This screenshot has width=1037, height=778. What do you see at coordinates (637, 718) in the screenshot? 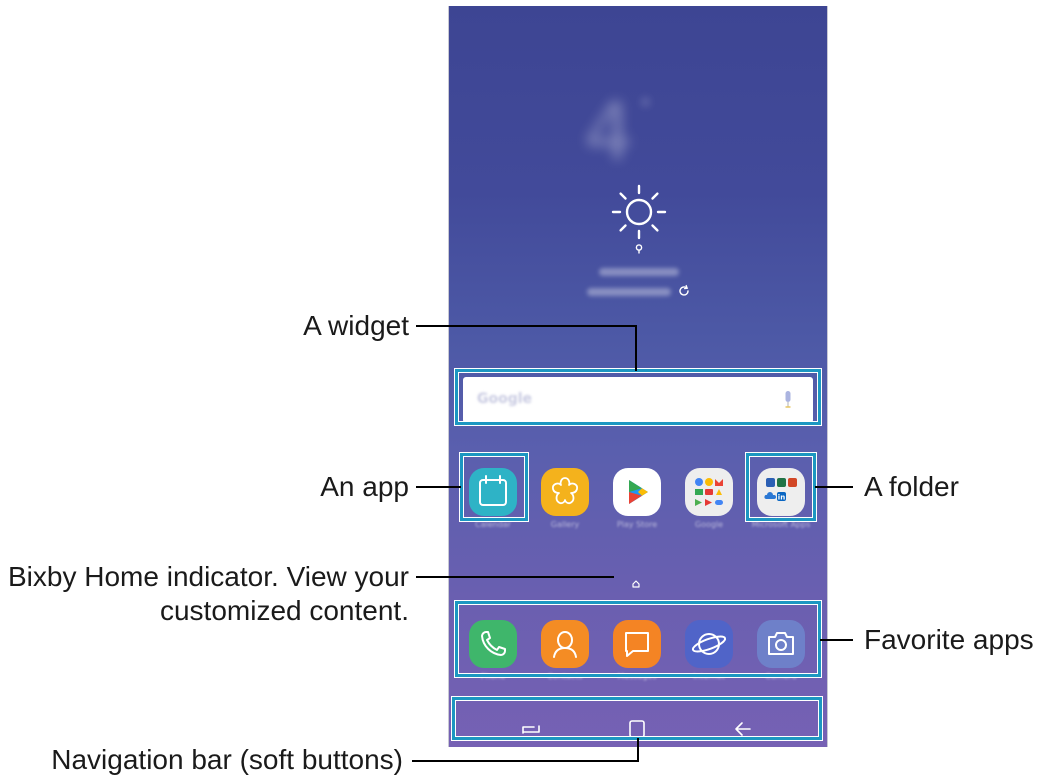
I see `navigation-bar-highlight-box` at bounding box center [637, 718].